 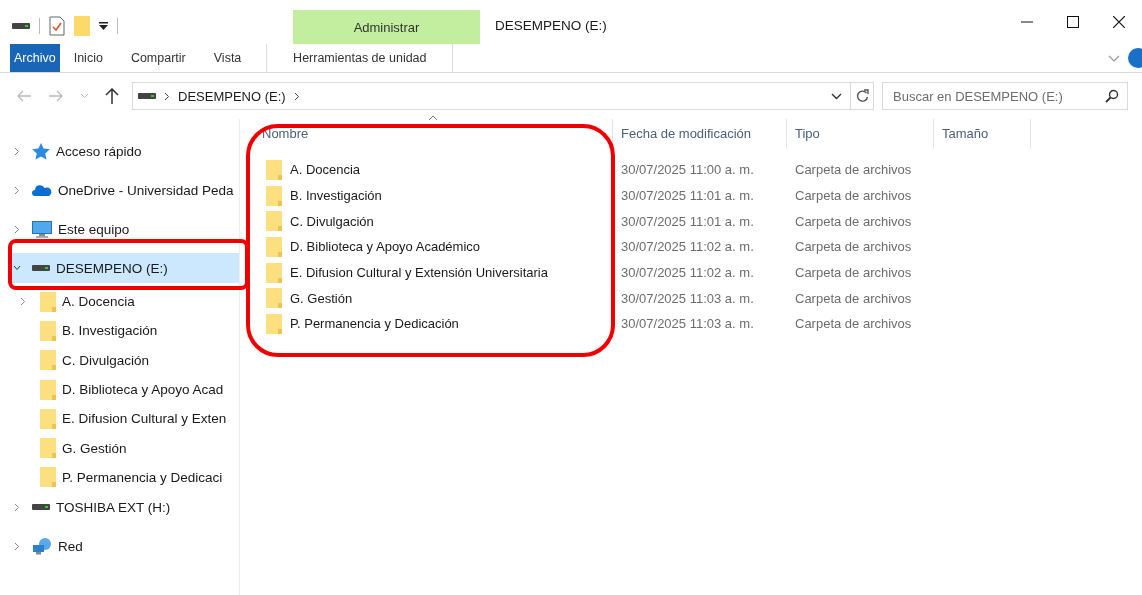 What do you see at coordinates (1135, 58) in the screenshot?
I see `help-icon` at bounding box center [1135, 58].